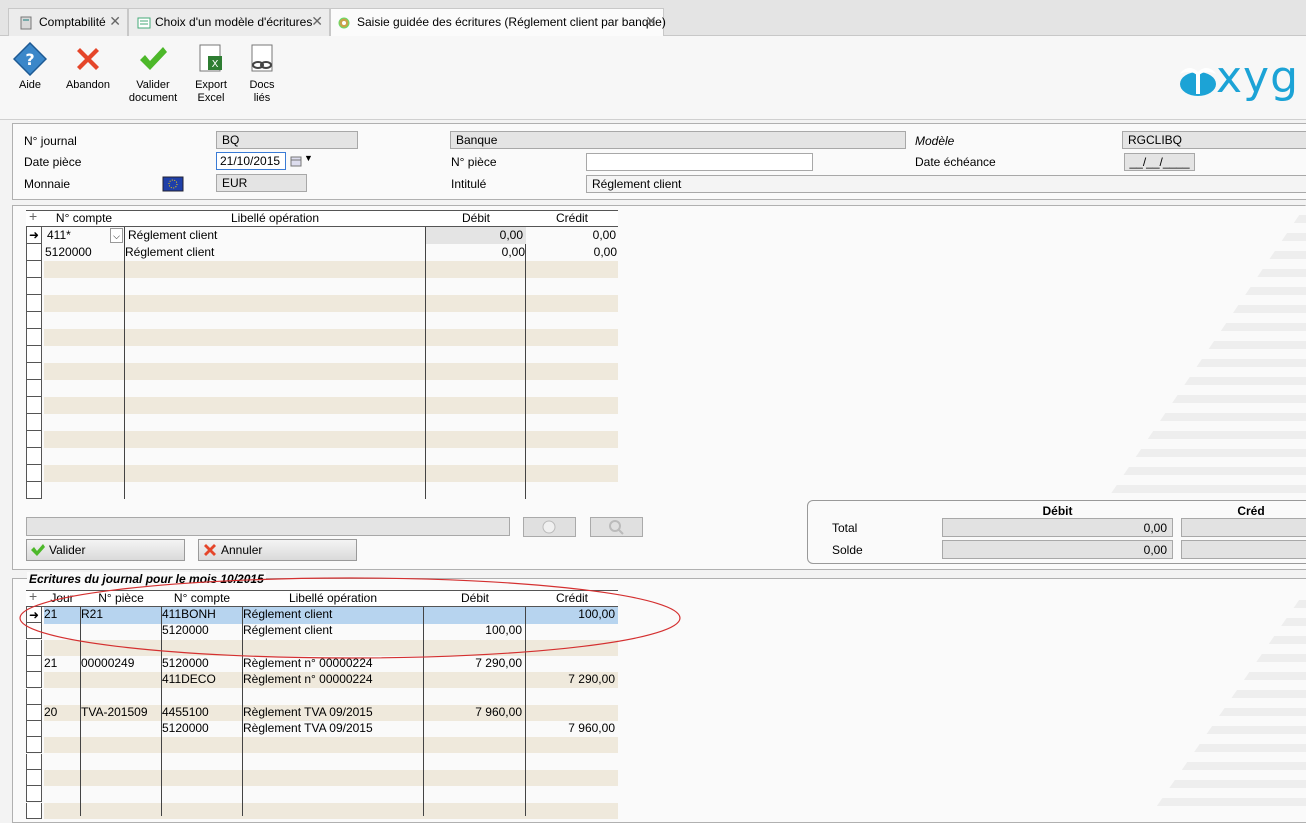 The height and width of the screenshot is (823, 1306). I want to click on chevron-down-icon: ⌵, so click(116, 235).